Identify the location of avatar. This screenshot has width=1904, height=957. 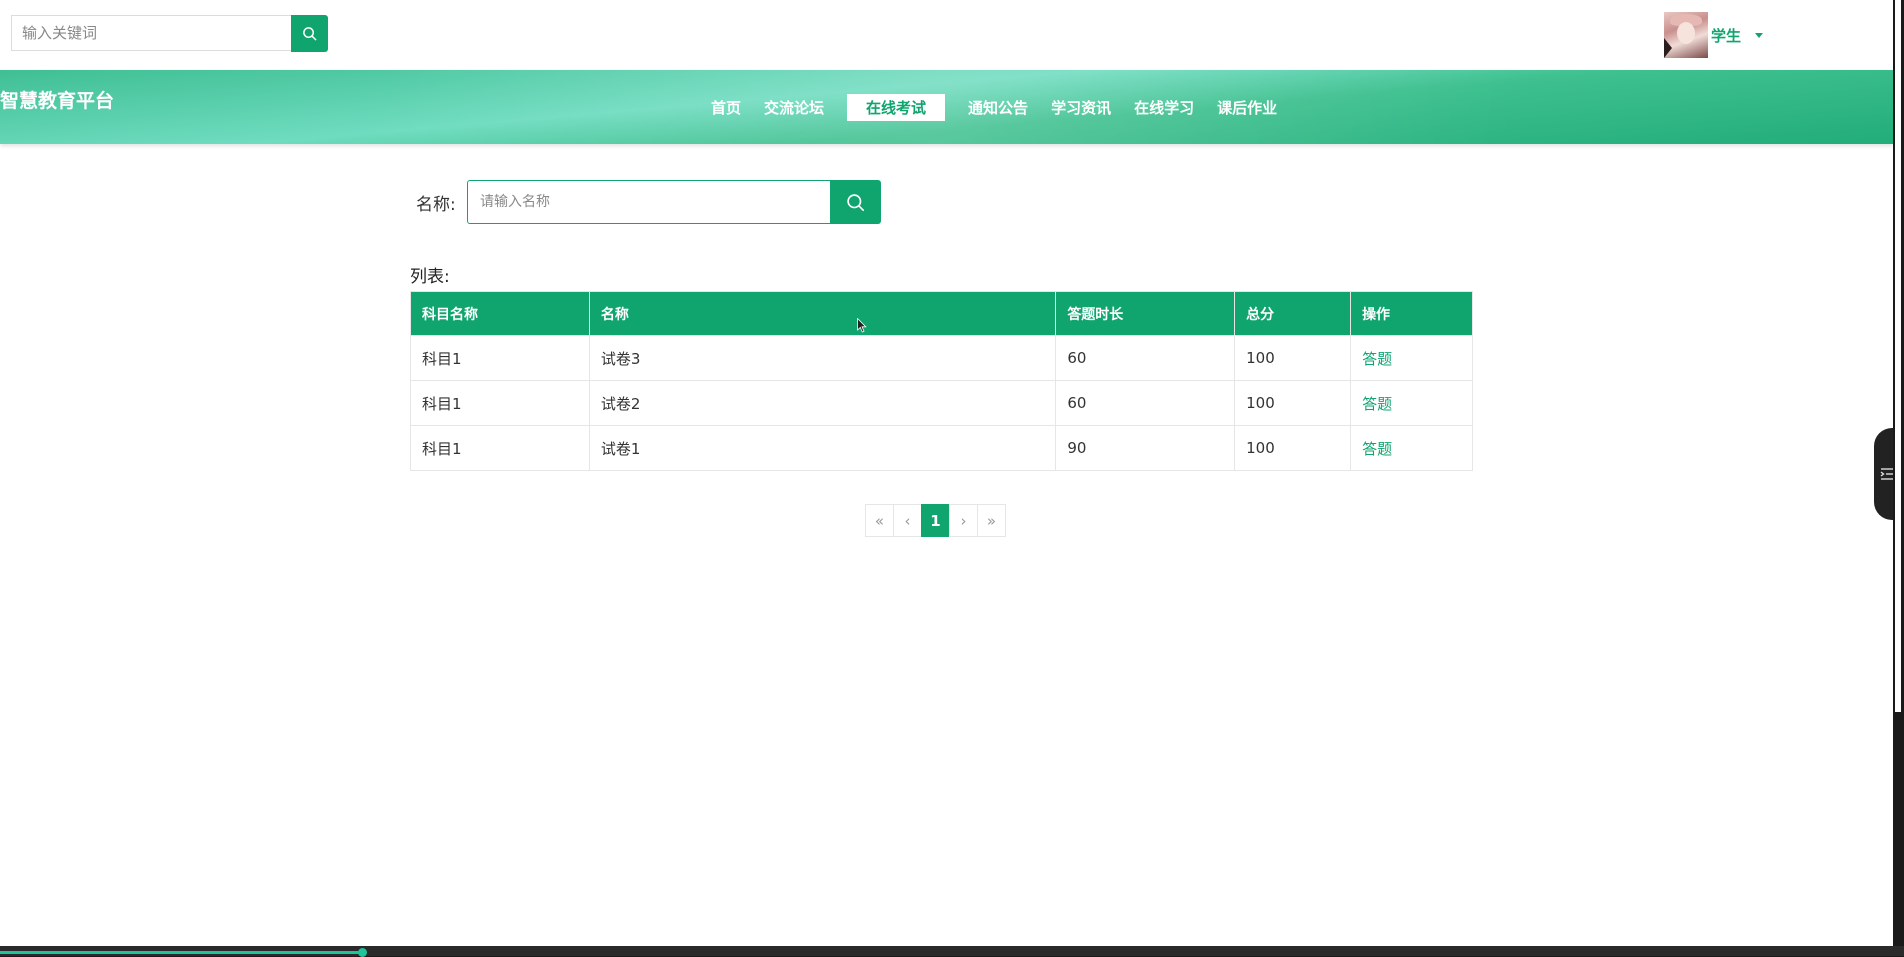
(1686, 35).